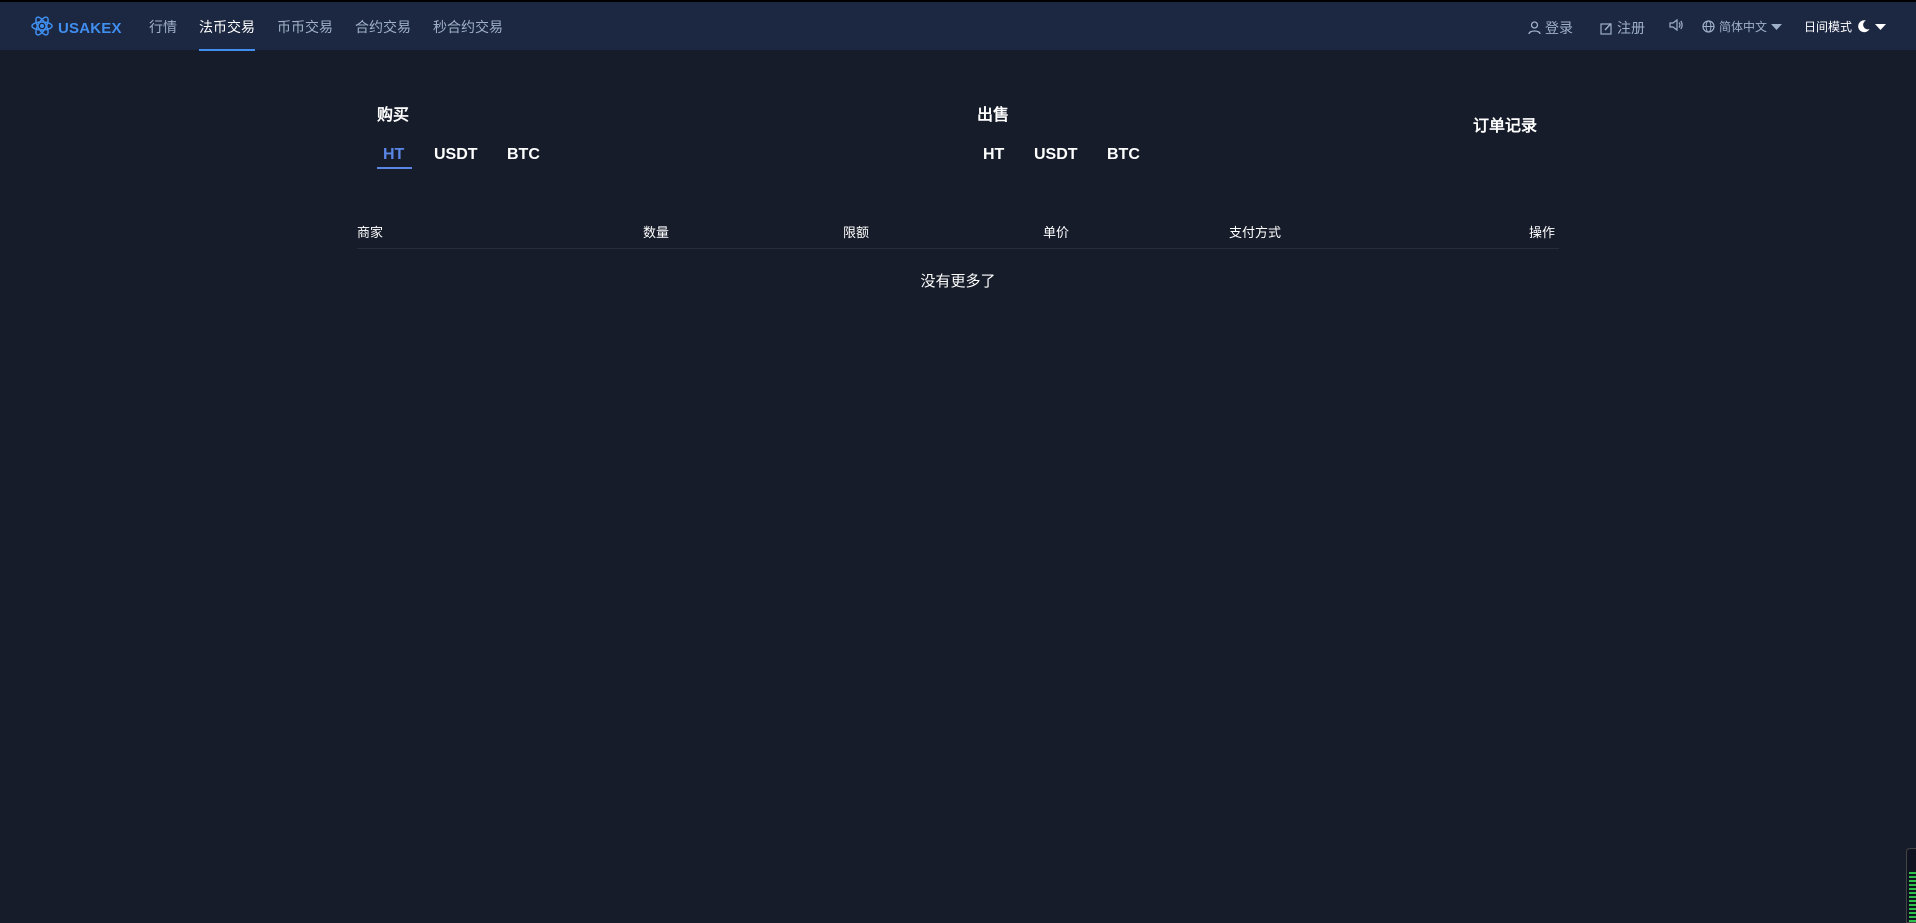  I want to click on logo-icon, so click(42, 28).